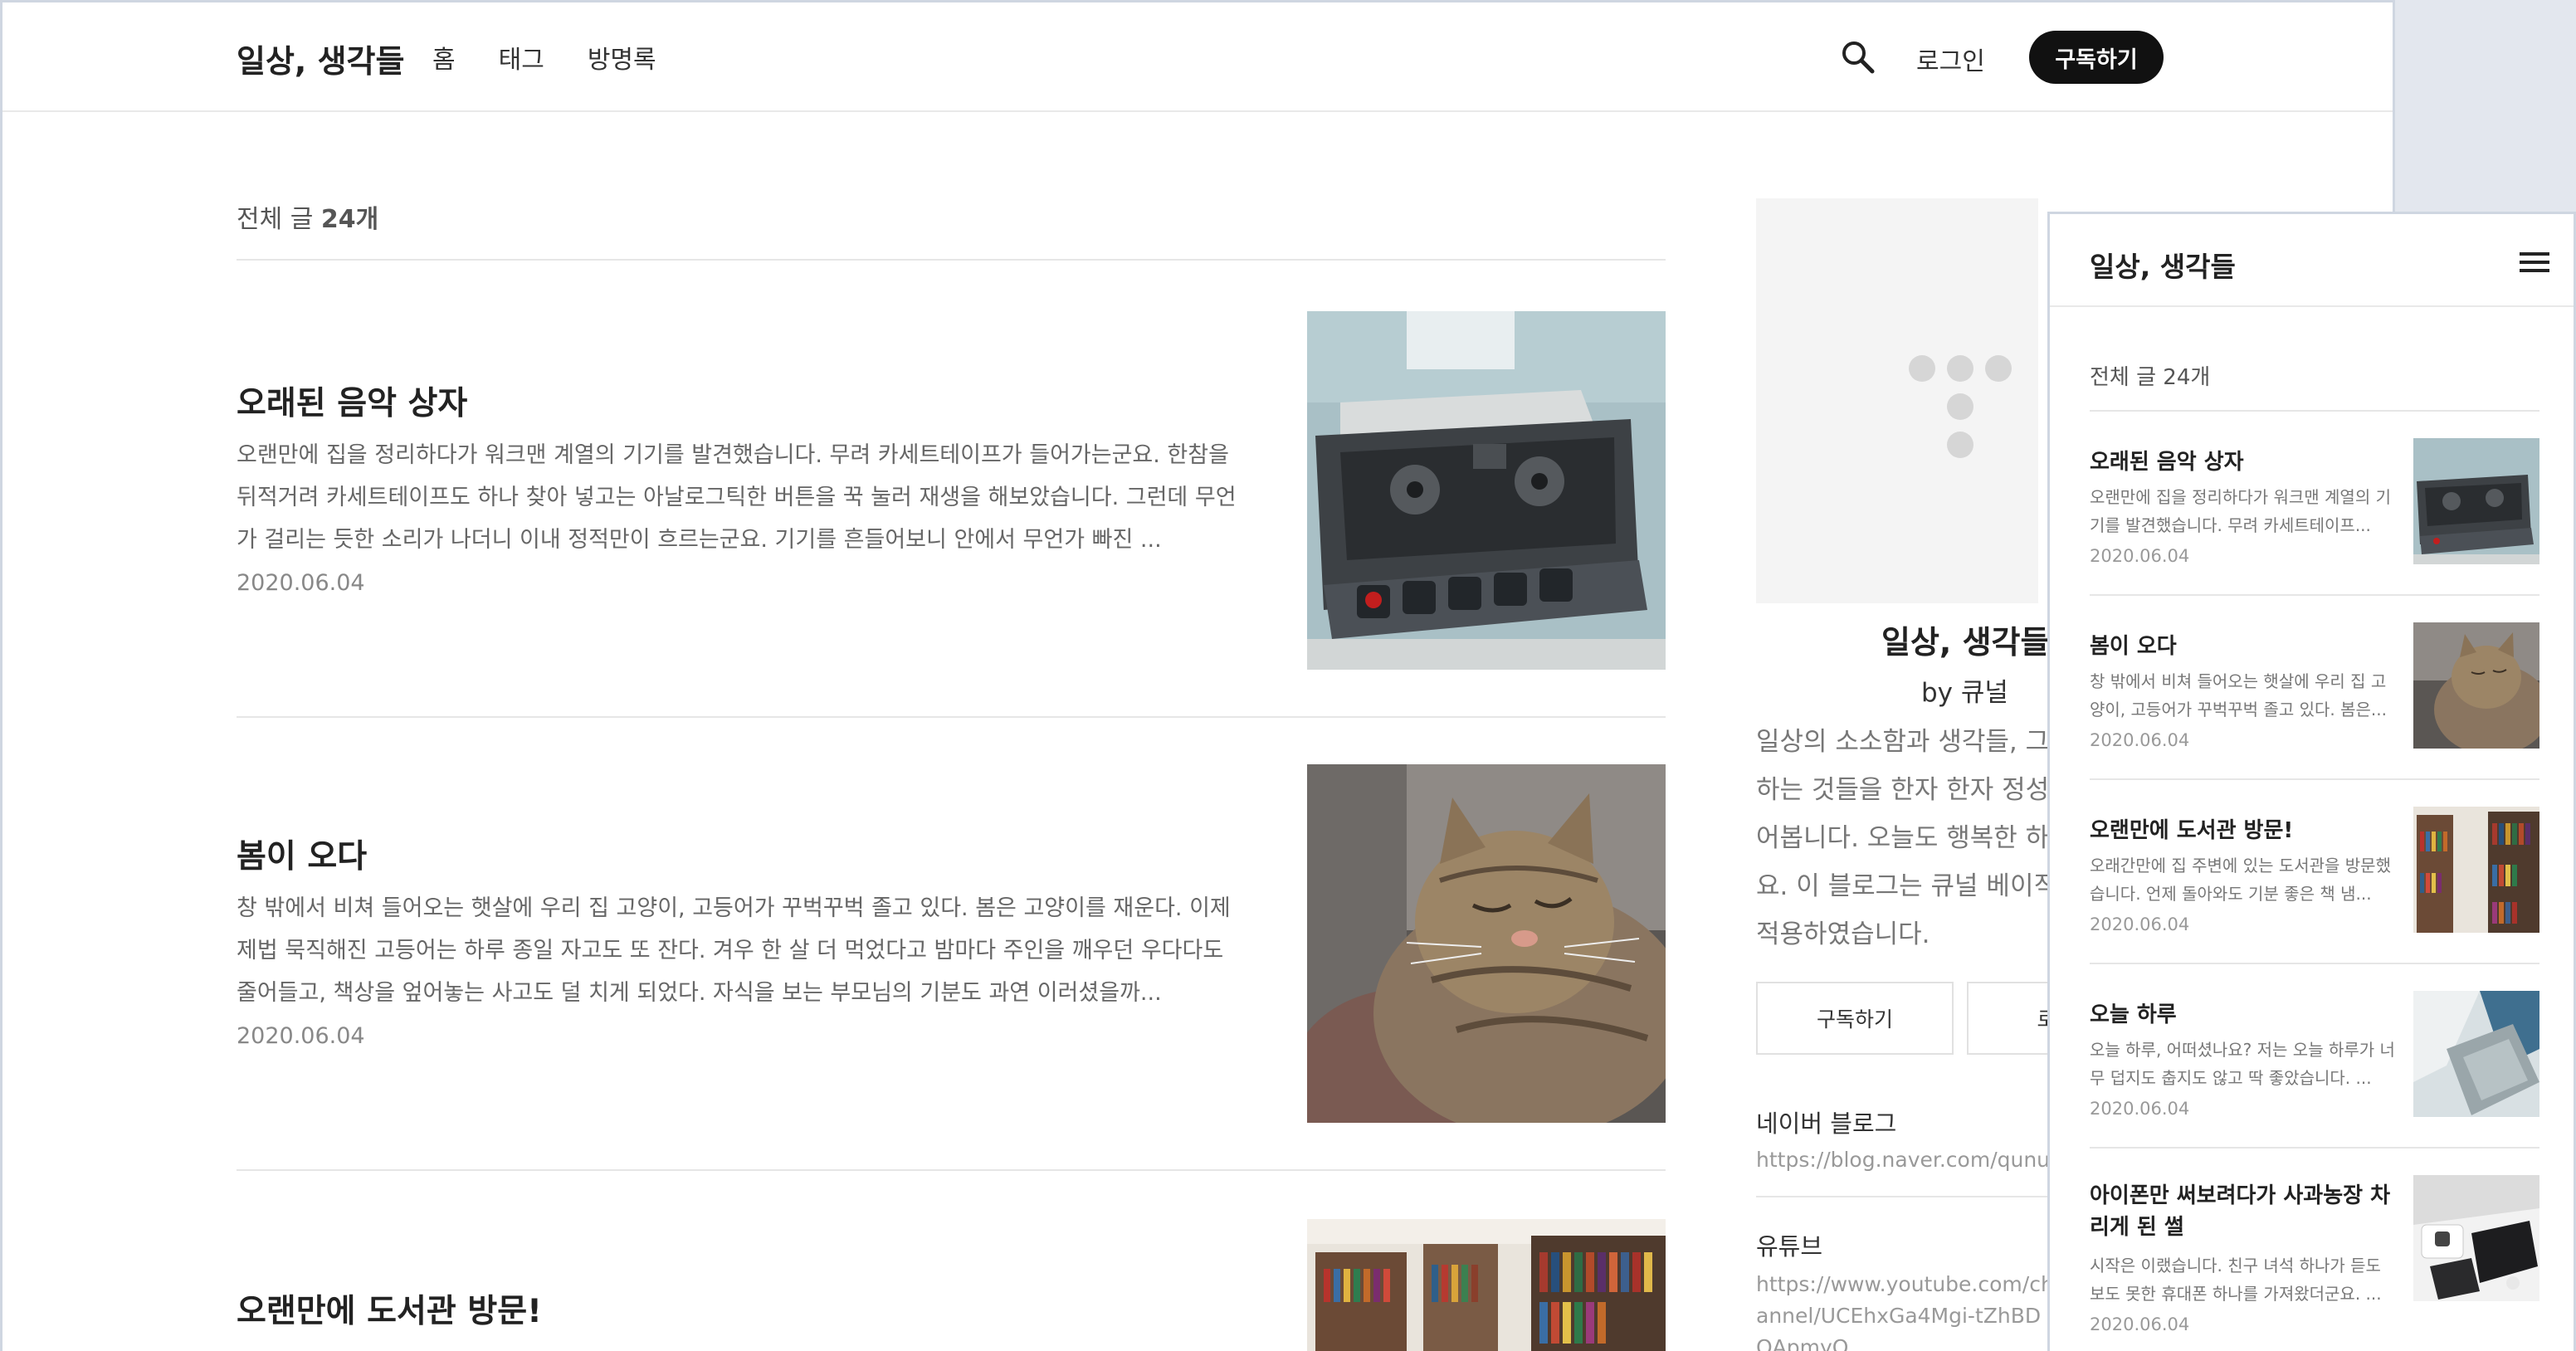  What do you see at coordinates (1826, 1124) in the screenshot?
I see `link-label-naver: 네이버 블로그` at bounding box center [1826, 1124].